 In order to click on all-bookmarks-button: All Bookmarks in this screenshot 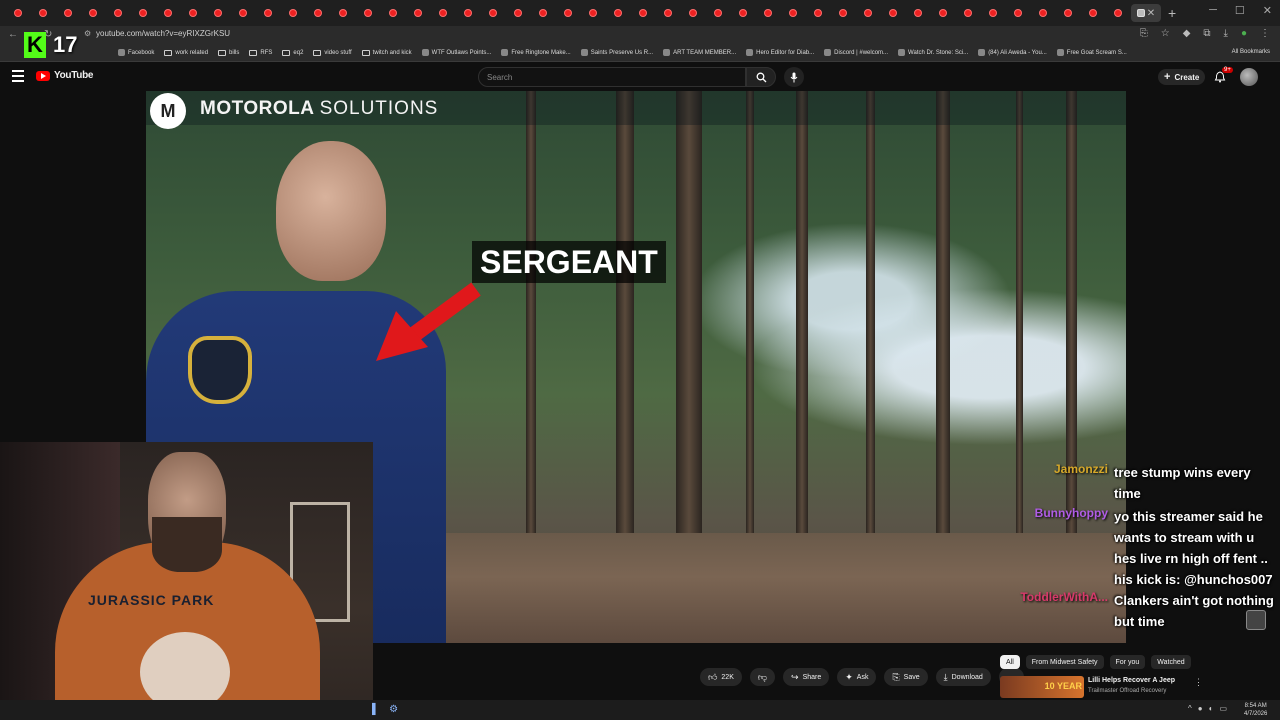, I will do `click(1251, 52)`.